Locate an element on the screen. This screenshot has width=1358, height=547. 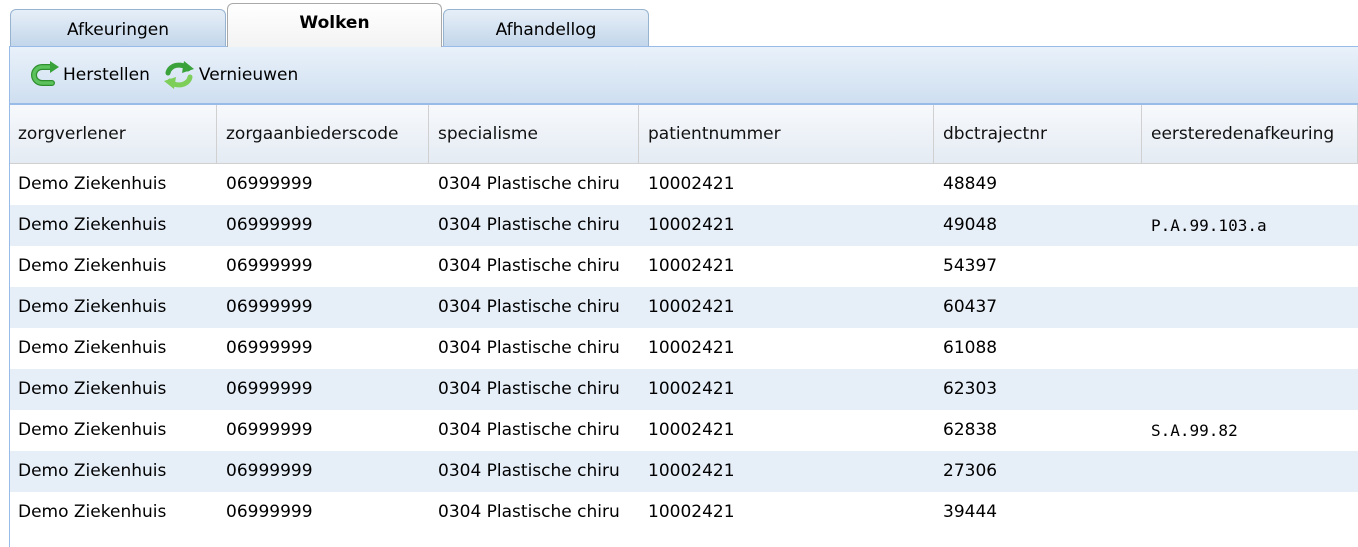
column-header-zorgaanbiederscode: zorgaanbiederscode is located at coordinates (323, 134).